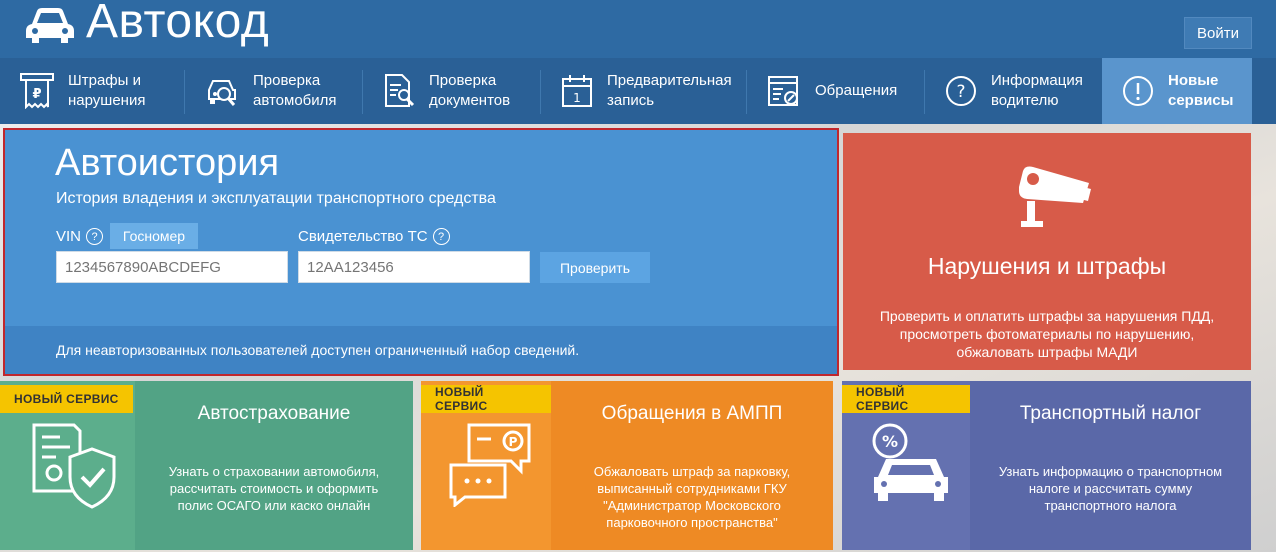 Image resolution: width=1276 pixels, height=552 pixels. I want to click on brand-title: Автокод, so click(177, 24).